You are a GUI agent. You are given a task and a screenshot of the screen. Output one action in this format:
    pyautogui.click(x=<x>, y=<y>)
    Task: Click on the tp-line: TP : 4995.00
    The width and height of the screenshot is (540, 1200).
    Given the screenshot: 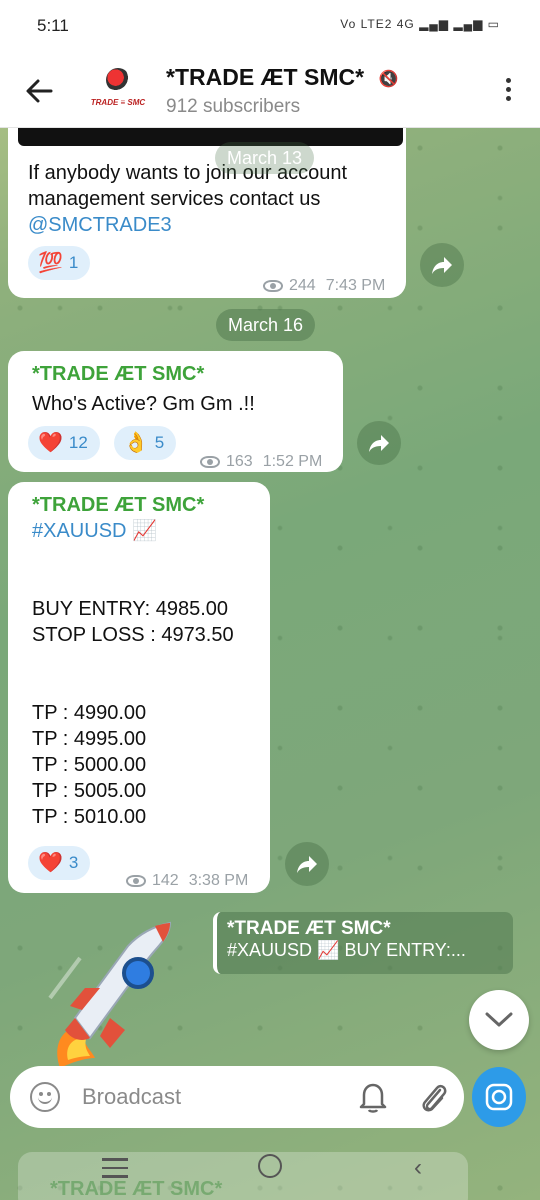 What is the action you would take?
    pyautogui.click(x=89, y=739)
    